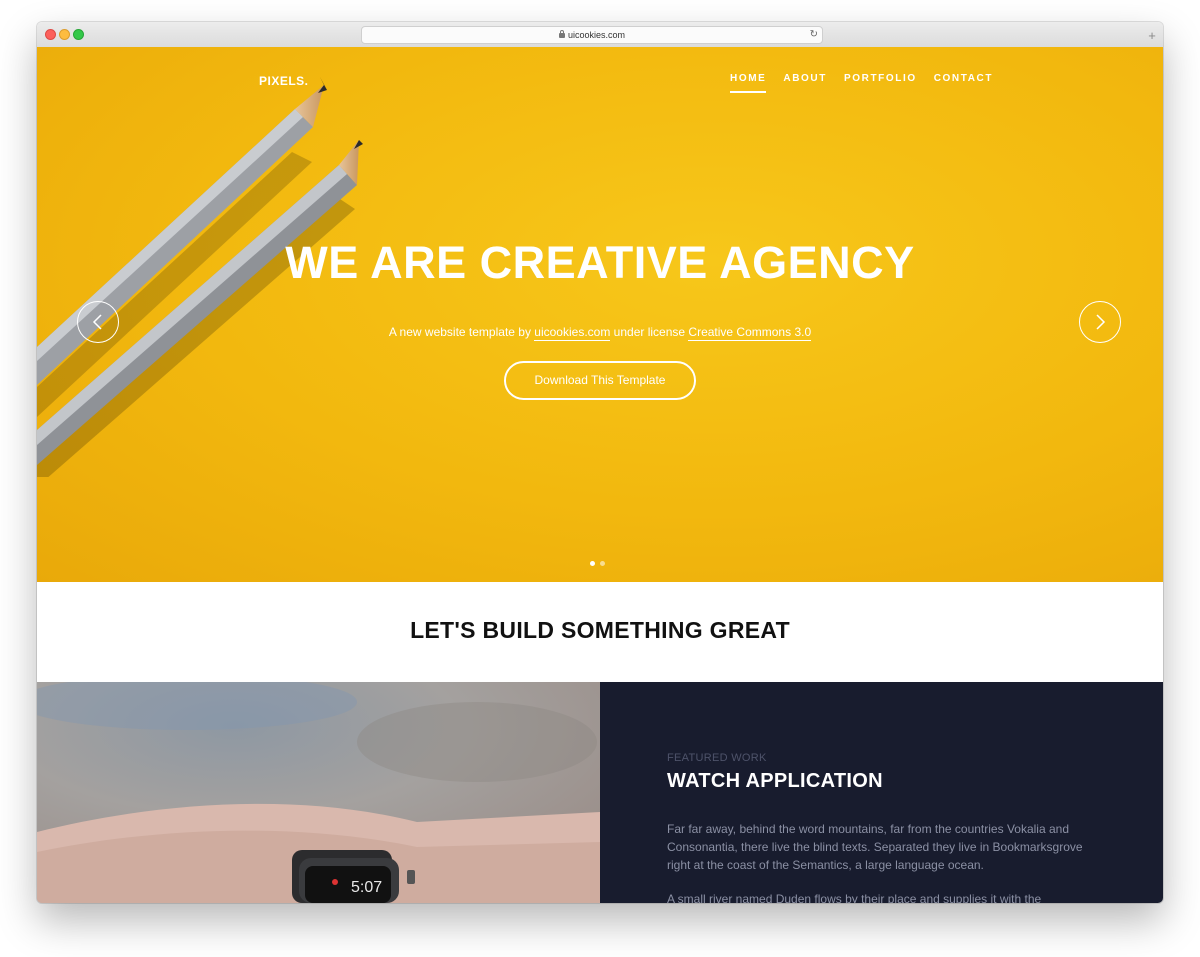  Describe the element at coordinates (775, 781) in the screenshot. I see `featured-title: WATCH APPLICATION` at that location.